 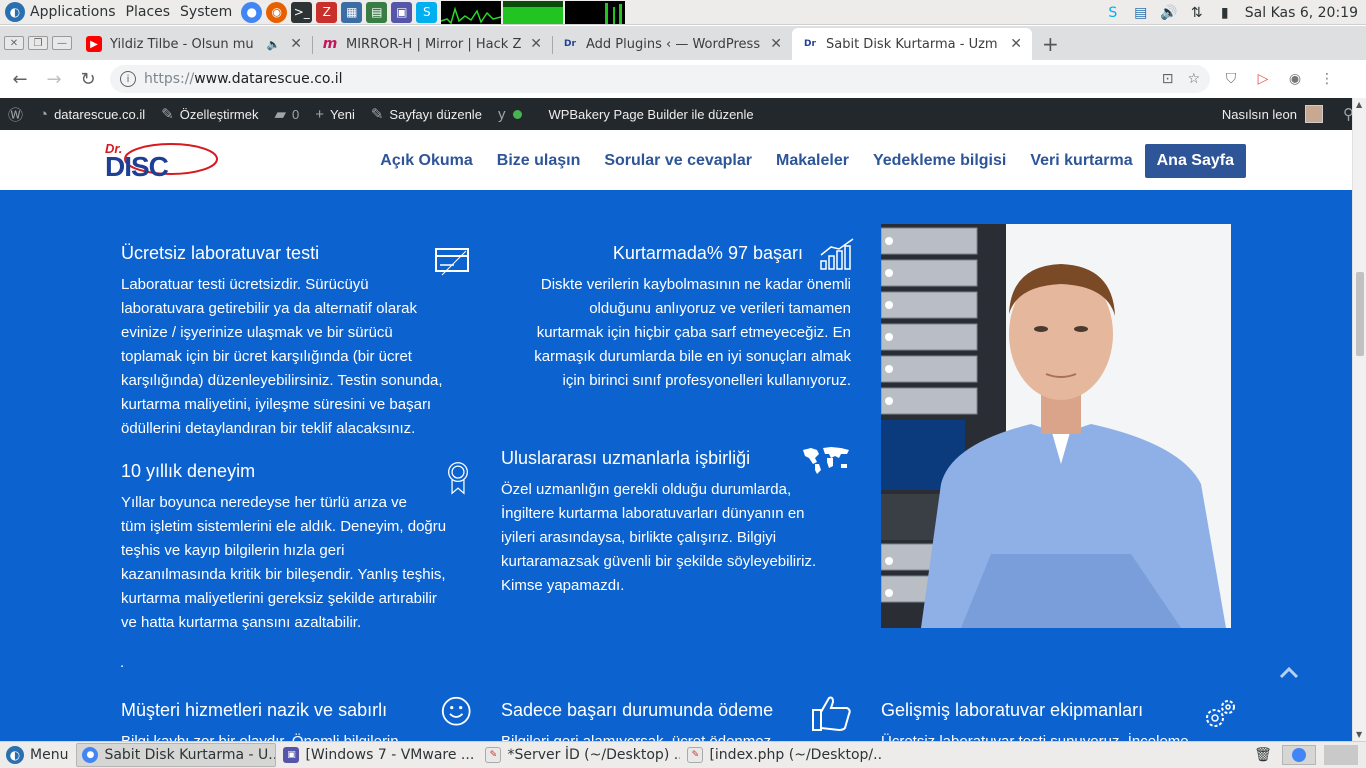 I want to click on site-info-icon: i, so click(x=128, y=79).